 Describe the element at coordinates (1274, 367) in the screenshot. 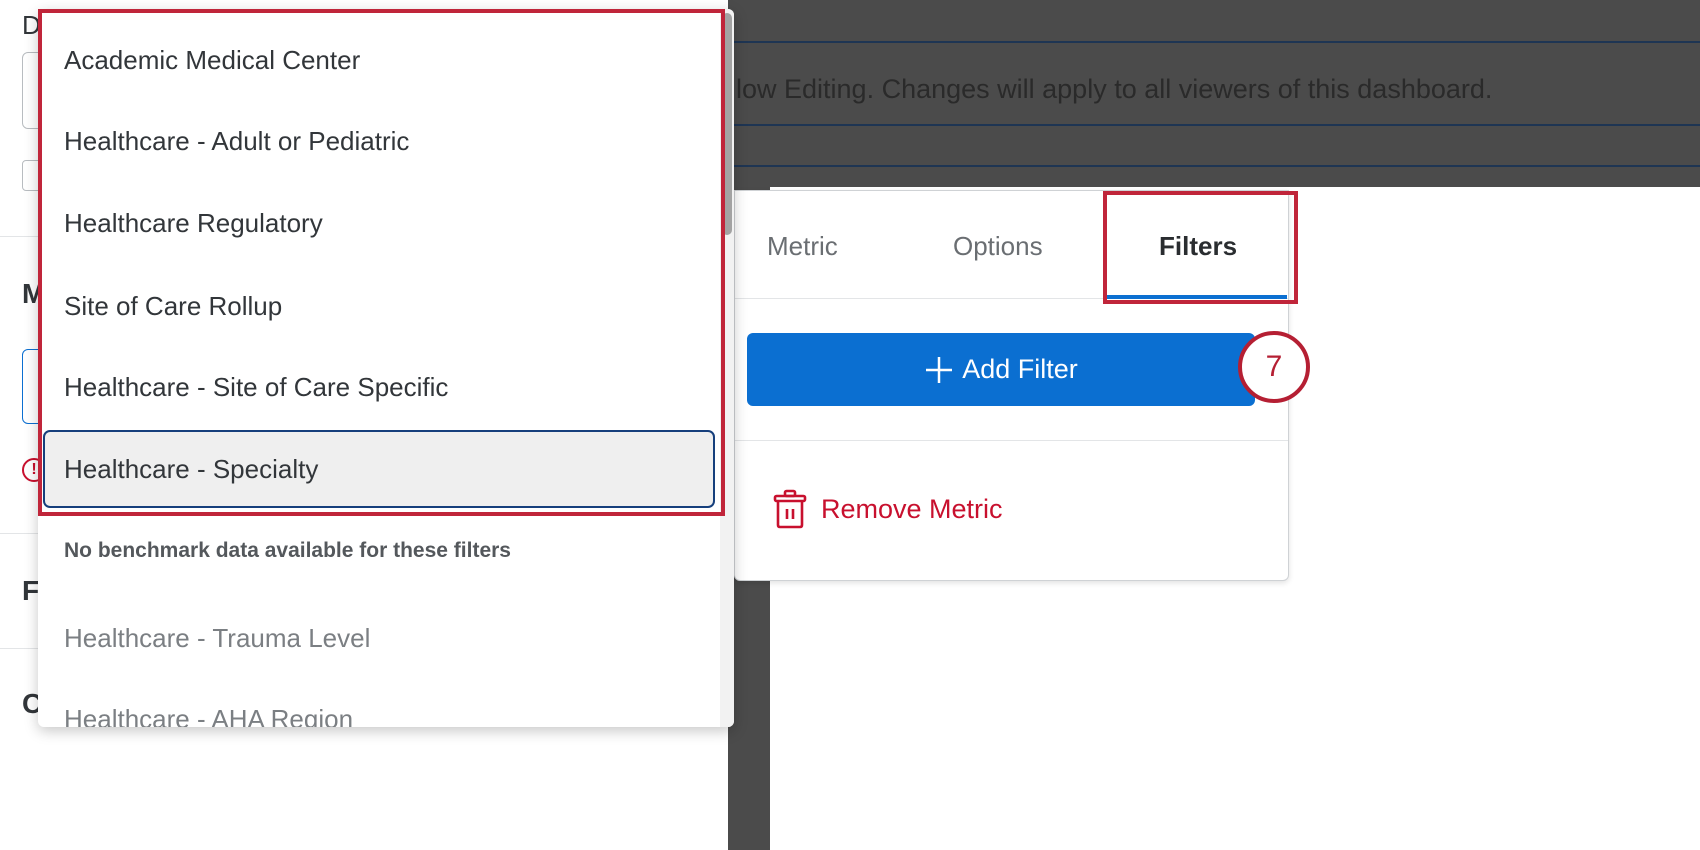

I see `step-marker: 7` at that location.